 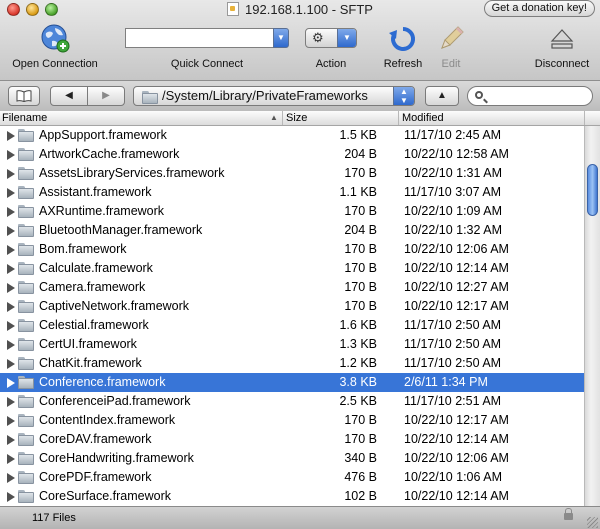 I want to click on resize-grip, so click(x=592, y=522).